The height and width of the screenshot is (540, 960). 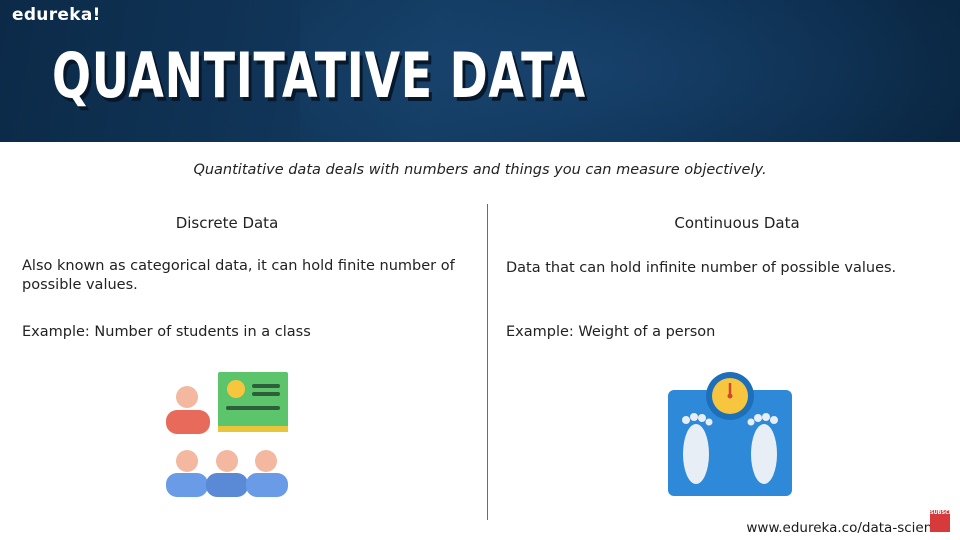 I want to click on discrete-example: Example: Number of students in a class, so click(x=166, y=332).